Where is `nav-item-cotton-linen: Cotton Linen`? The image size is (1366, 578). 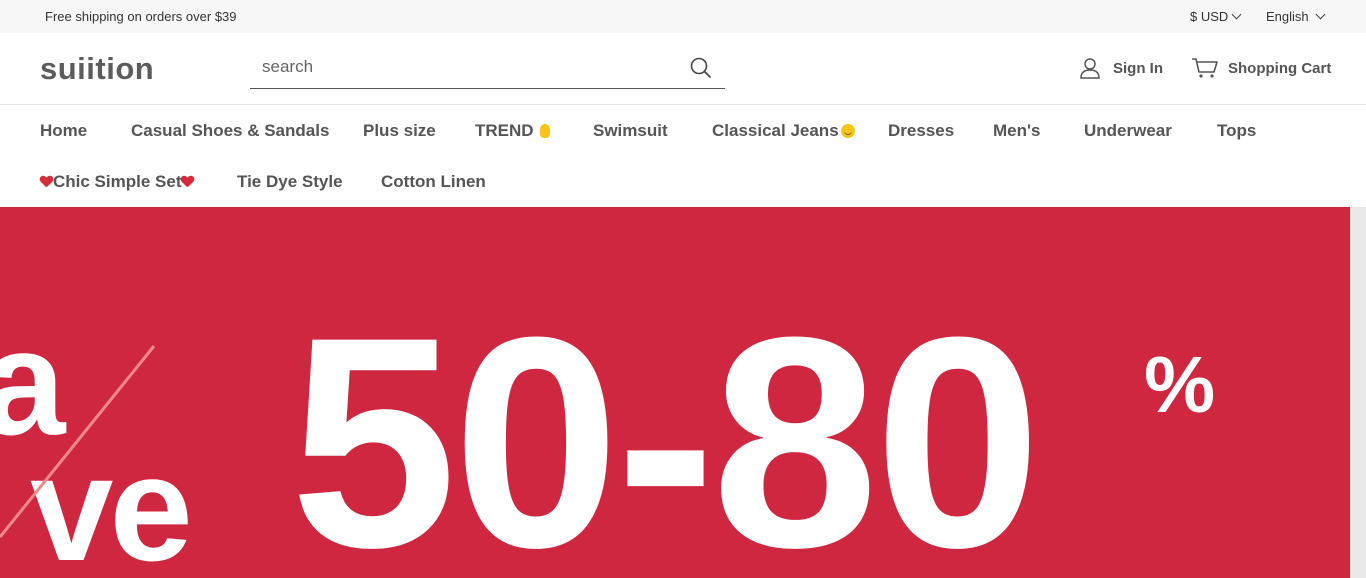 nav-item-cotton-linen: Cotton Linen is located at coordinates (433, 182).